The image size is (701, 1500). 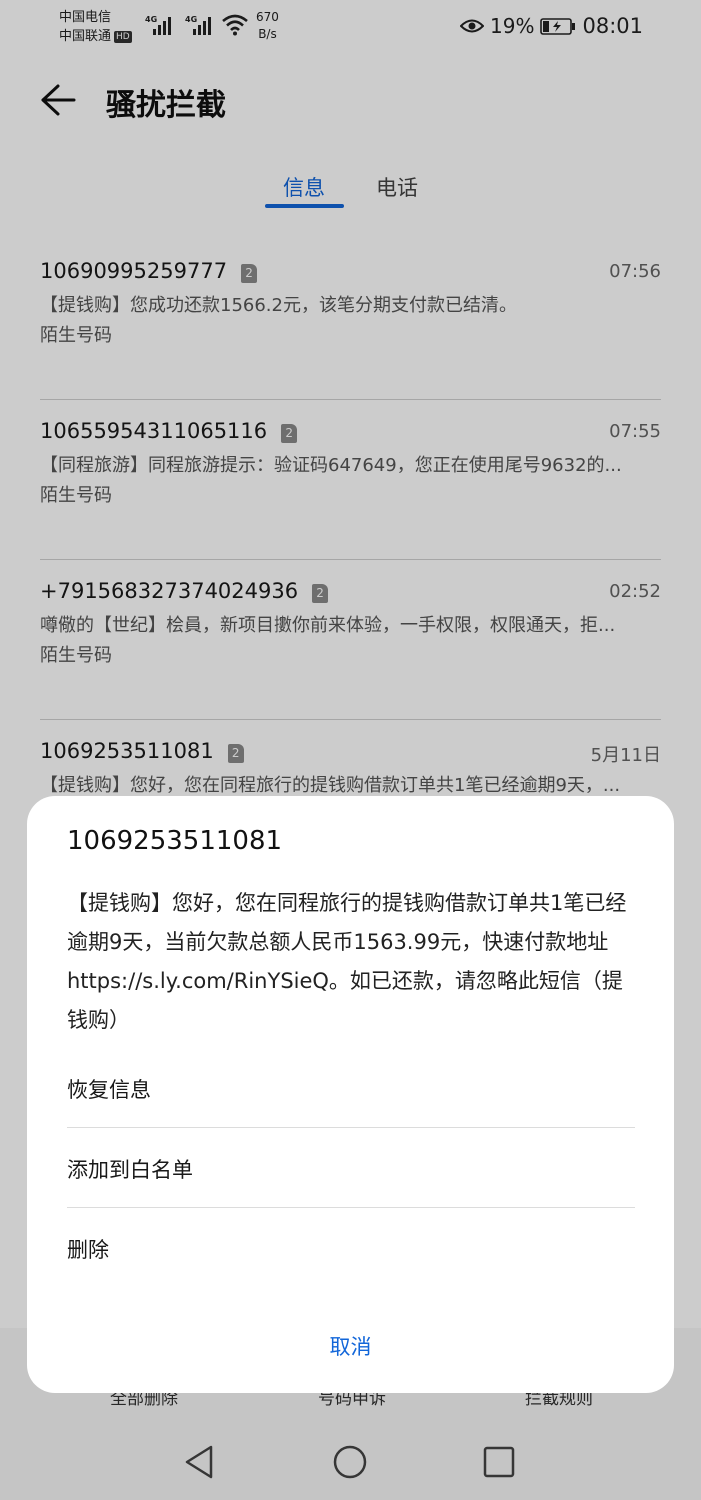 What do you see at coordinates (130, 1170) in the screenshot?
I see `option-label: 添加到白名单` at bounding box center [130, 1170].